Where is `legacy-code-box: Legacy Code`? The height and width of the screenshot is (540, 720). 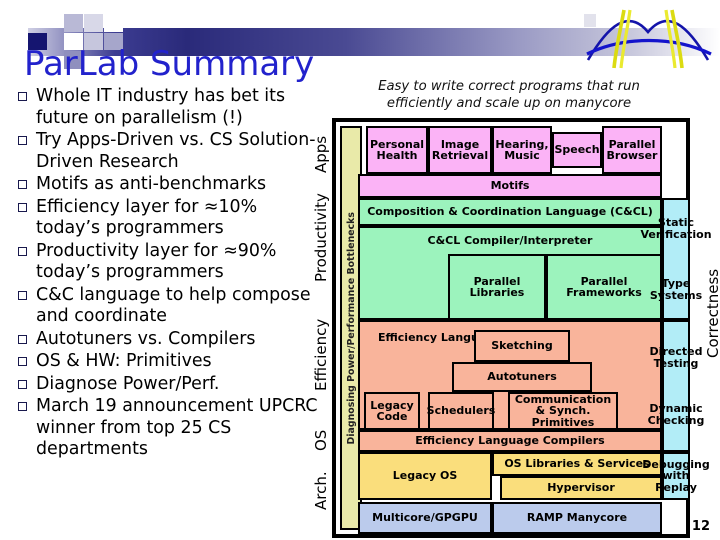
legacy-code-box: Legacy Code is located at coordinates (392, 411).